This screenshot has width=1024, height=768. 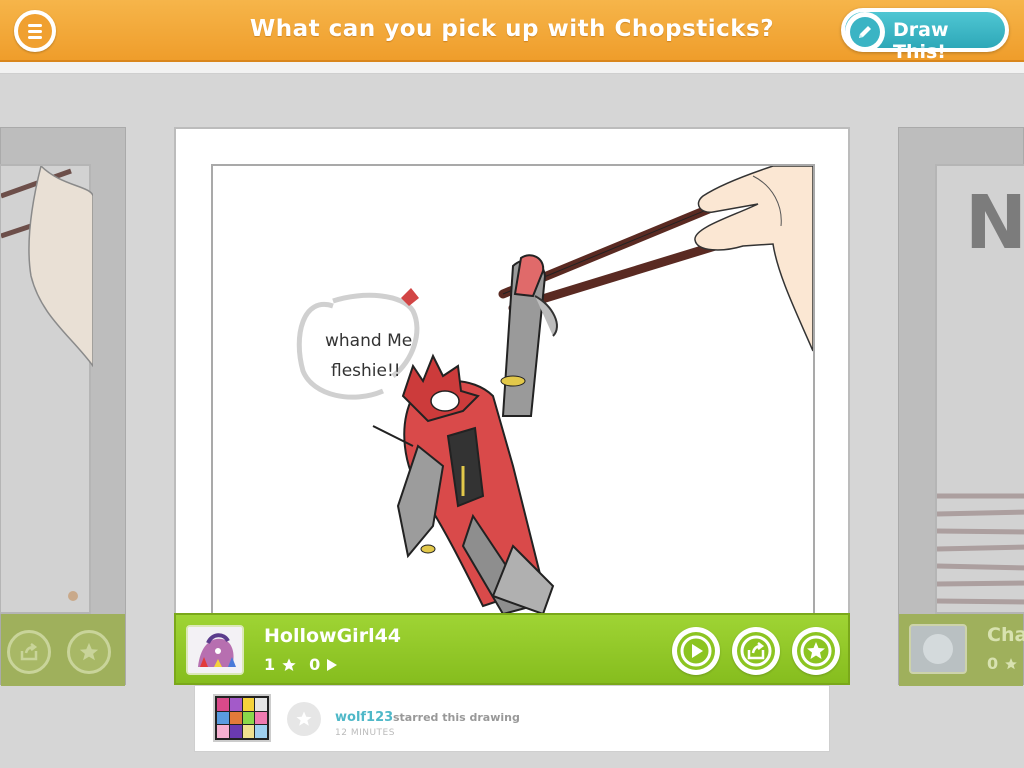 I want to click on star-count: 1, so click(x=270, y=664).